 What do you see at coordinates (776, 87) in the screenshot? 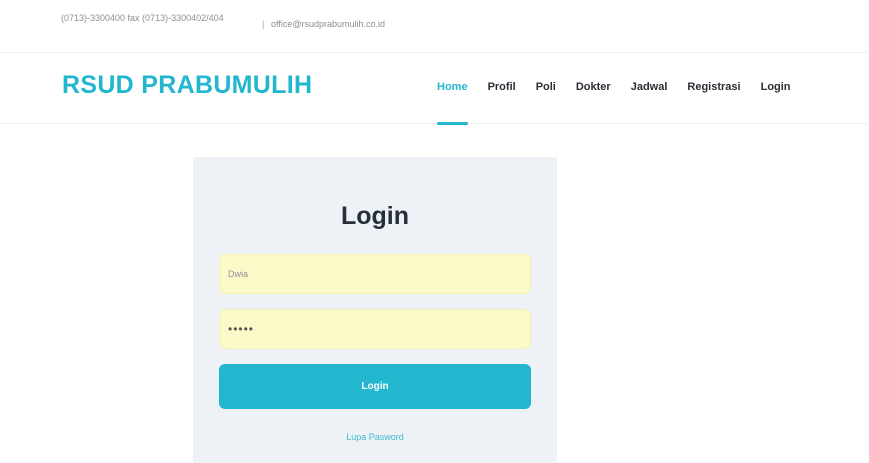
I see `nav-login: Login` at bounding box center [776, 87].